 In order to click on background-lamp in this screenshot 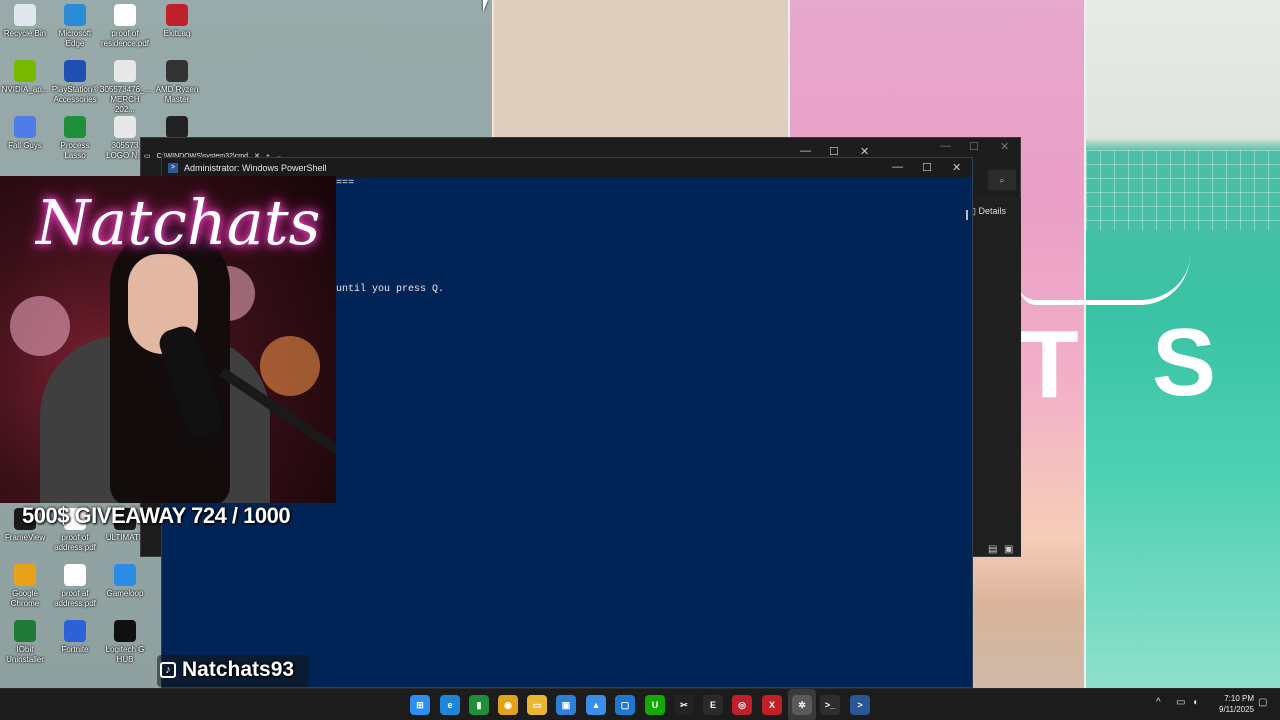, I will do `click(290, 366)`.